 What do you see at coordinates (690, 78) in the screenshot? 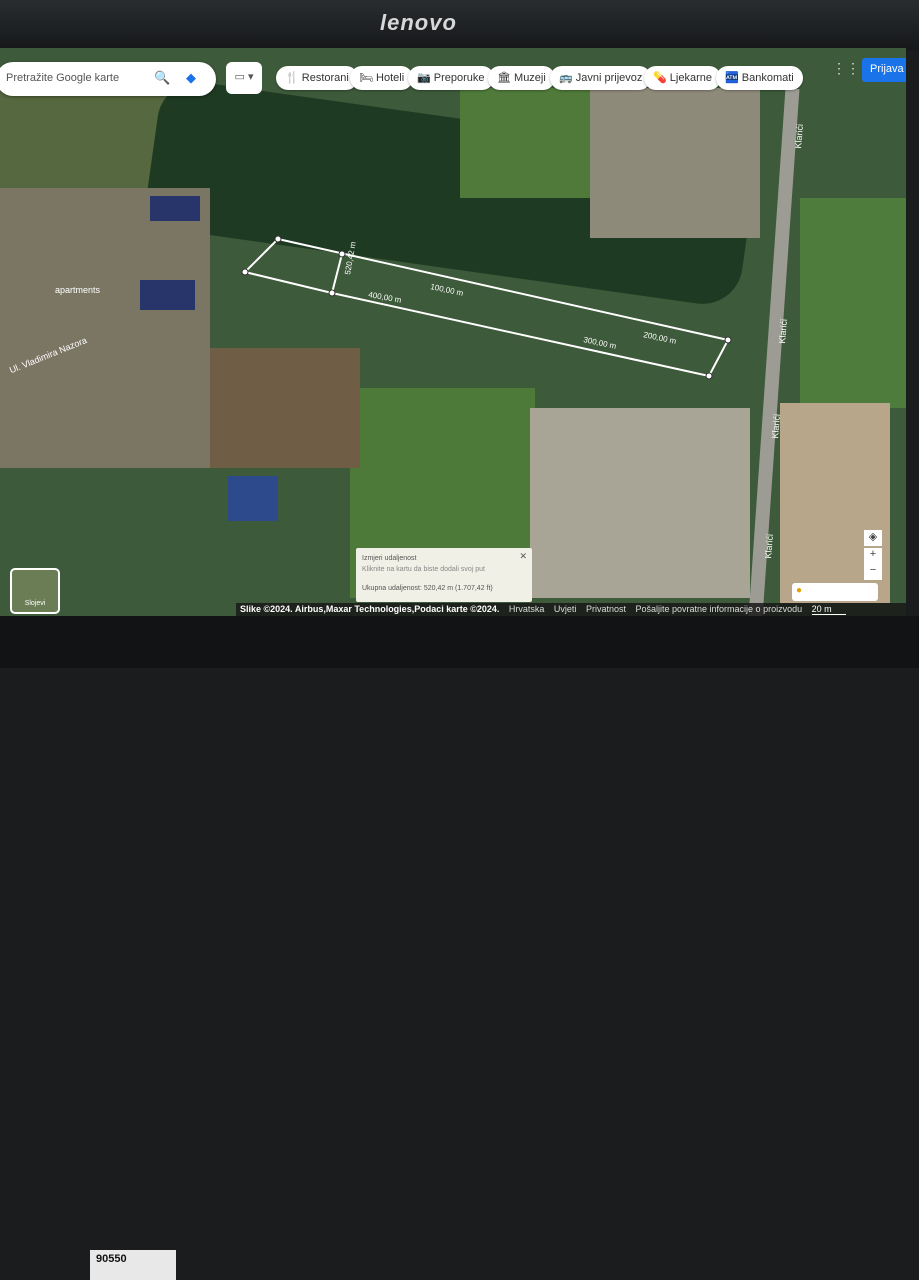
I see `chip-label: Ljekarne` at bounding box center [690, 78].